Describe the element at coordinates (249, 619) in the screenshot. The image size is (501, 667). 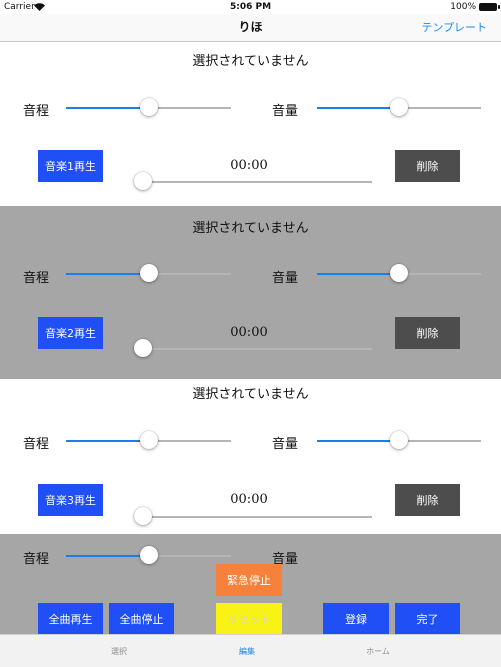
I see `reset-button: リセット` at that location.